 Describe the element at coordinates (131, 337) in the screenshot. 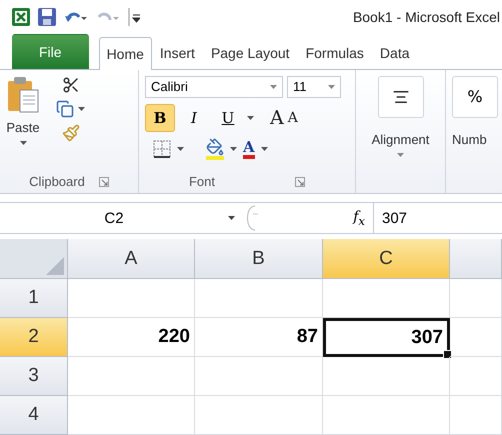

I see `table-cell: 220` at that location.